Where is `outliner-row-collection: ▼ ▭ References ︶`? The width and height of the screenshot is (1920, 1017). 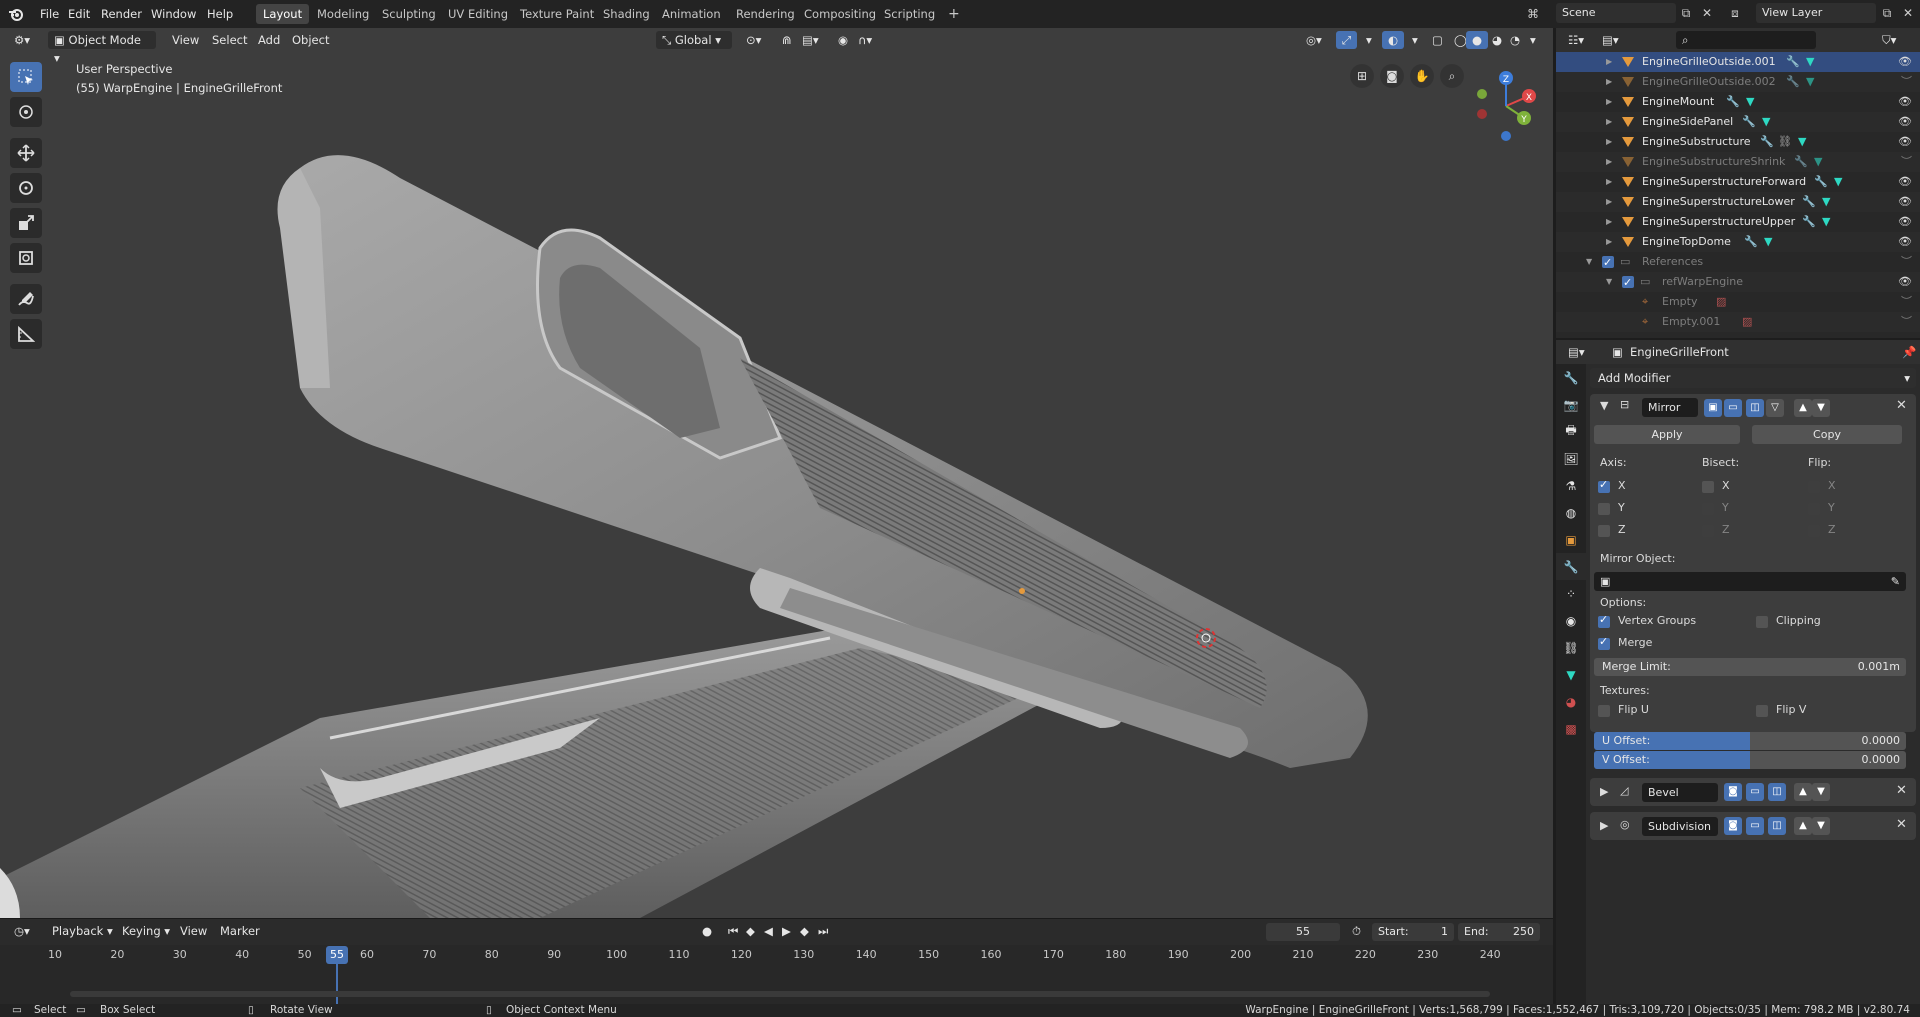 outliner-row-collection: ▼ ▭ References ︶ is located at coordinates (1738, 262).